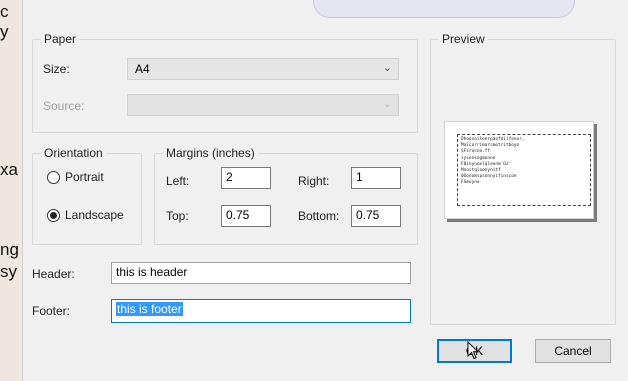 The width and height of the screenshot is (628, 381). What do you see at coordinates (314, 181) in the screenshot?
I see `right-margin-label: Right:` at bounding box center [314, 181].